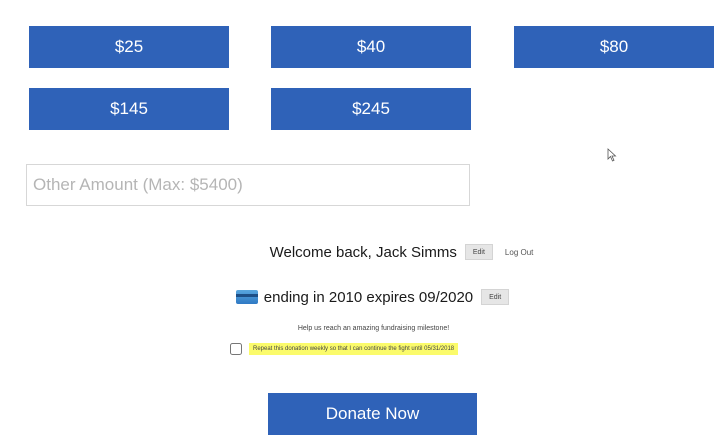 The image size is (717, 445). I want to click on amount-button-145: $145, so click(129, 109).